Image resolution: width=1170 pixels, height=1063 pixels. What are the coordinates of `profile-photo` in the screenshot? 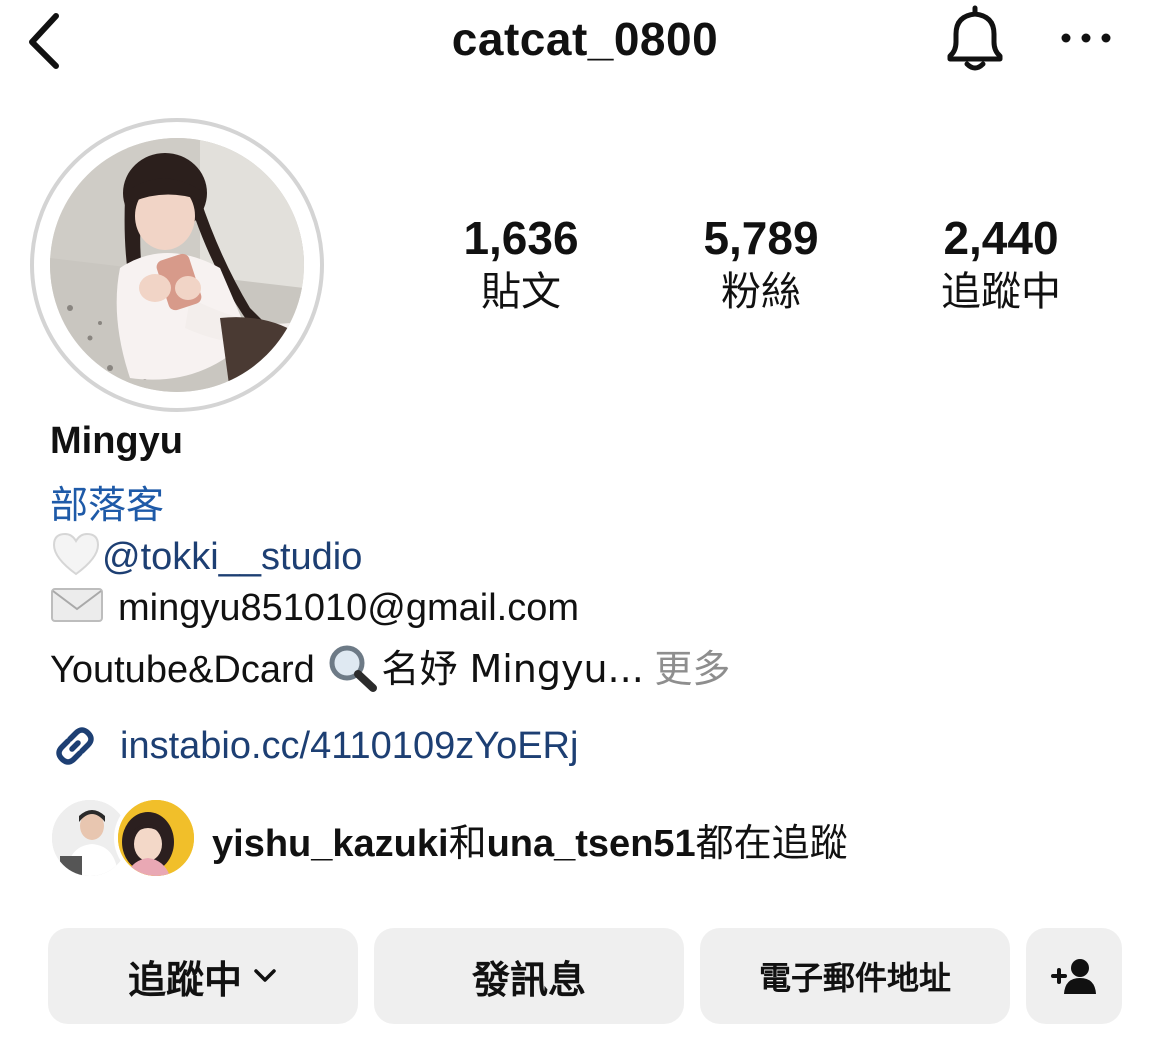 It's located at (177, 265).